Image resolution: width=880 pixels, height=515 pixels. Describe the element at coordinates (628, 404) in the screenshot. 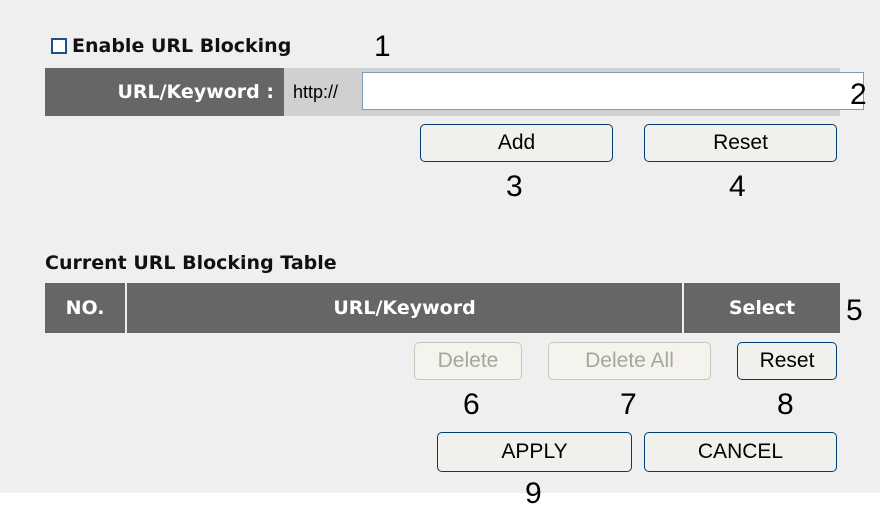

I see `marker-7: 7` at that location.